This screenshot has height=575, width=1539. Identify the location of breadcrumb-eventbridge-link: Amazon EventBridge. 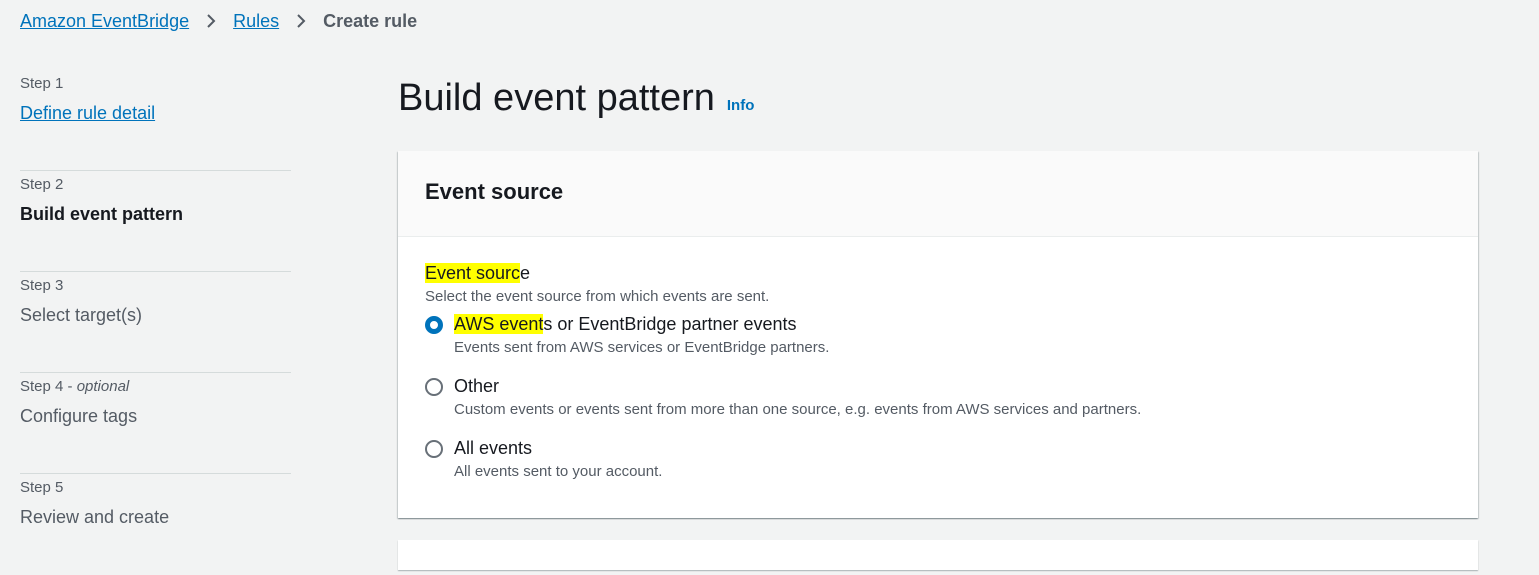
(104, 21).